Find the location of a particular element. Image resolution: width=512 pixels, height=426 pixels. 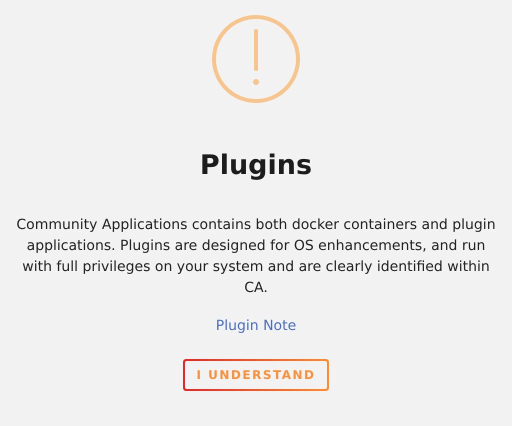

warning-icon is located at coordinates (256, 59).